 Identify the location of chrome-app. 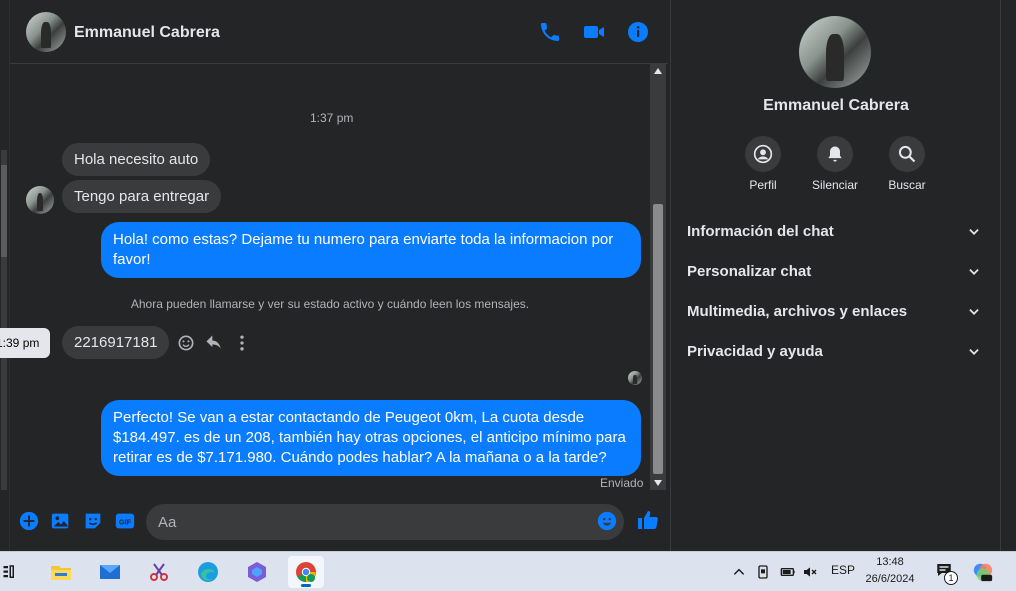
(306, 572).